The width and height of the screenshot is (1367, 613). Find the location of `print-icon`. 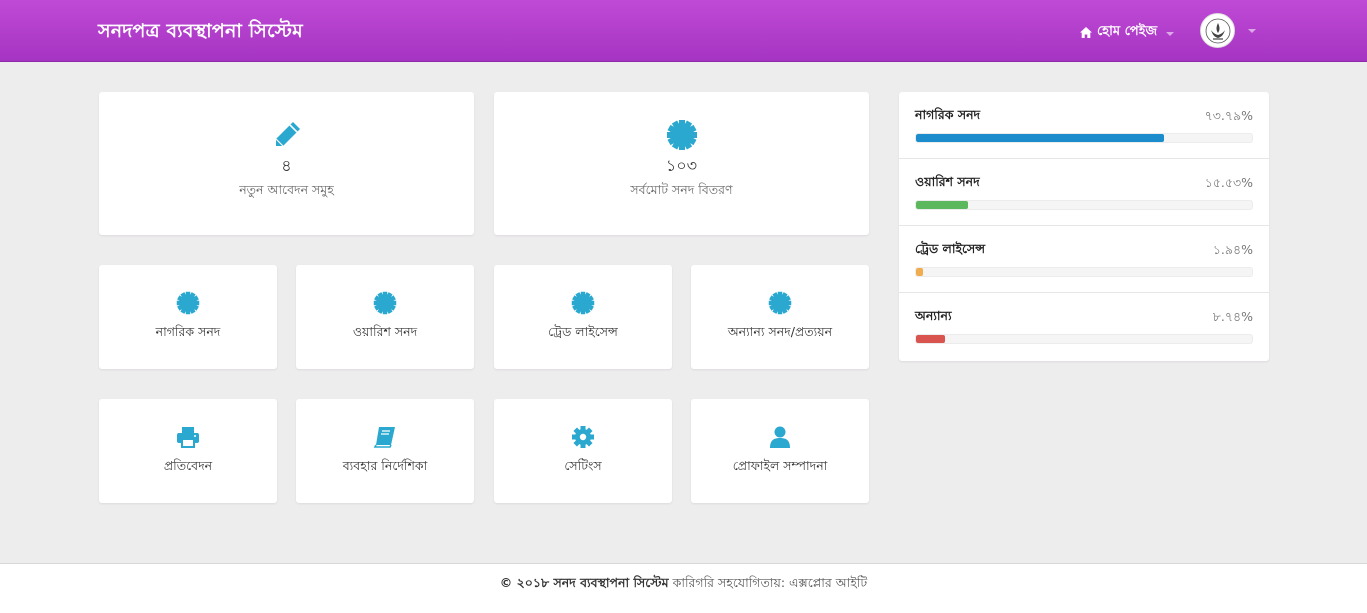

print-icon is located at coordinates (188, 437).